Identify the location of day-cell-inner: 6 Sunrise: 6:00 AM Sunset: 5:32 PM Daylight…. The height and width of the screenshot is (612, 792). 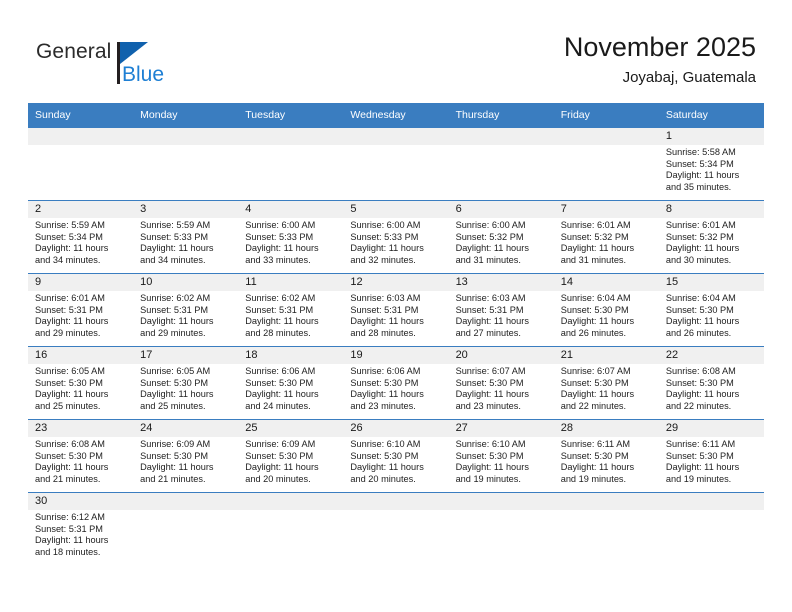
(501, 237).